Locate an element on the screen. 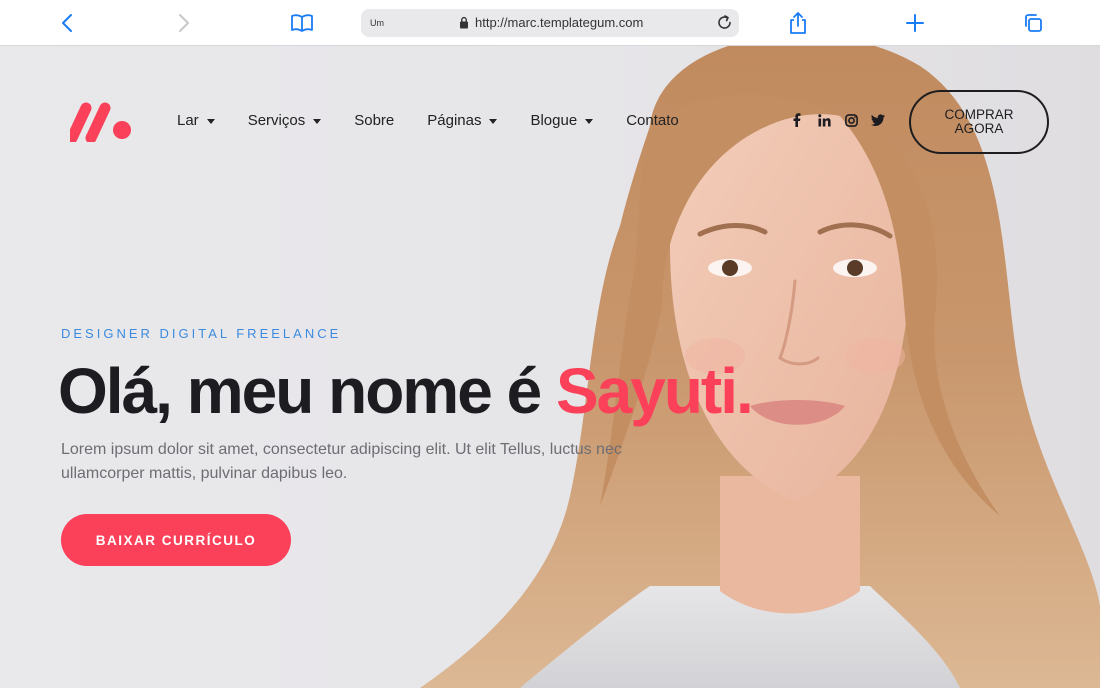 The width and height of the screenshot is (1100, 688). tabs-button is located at coordinates (1033, 23).